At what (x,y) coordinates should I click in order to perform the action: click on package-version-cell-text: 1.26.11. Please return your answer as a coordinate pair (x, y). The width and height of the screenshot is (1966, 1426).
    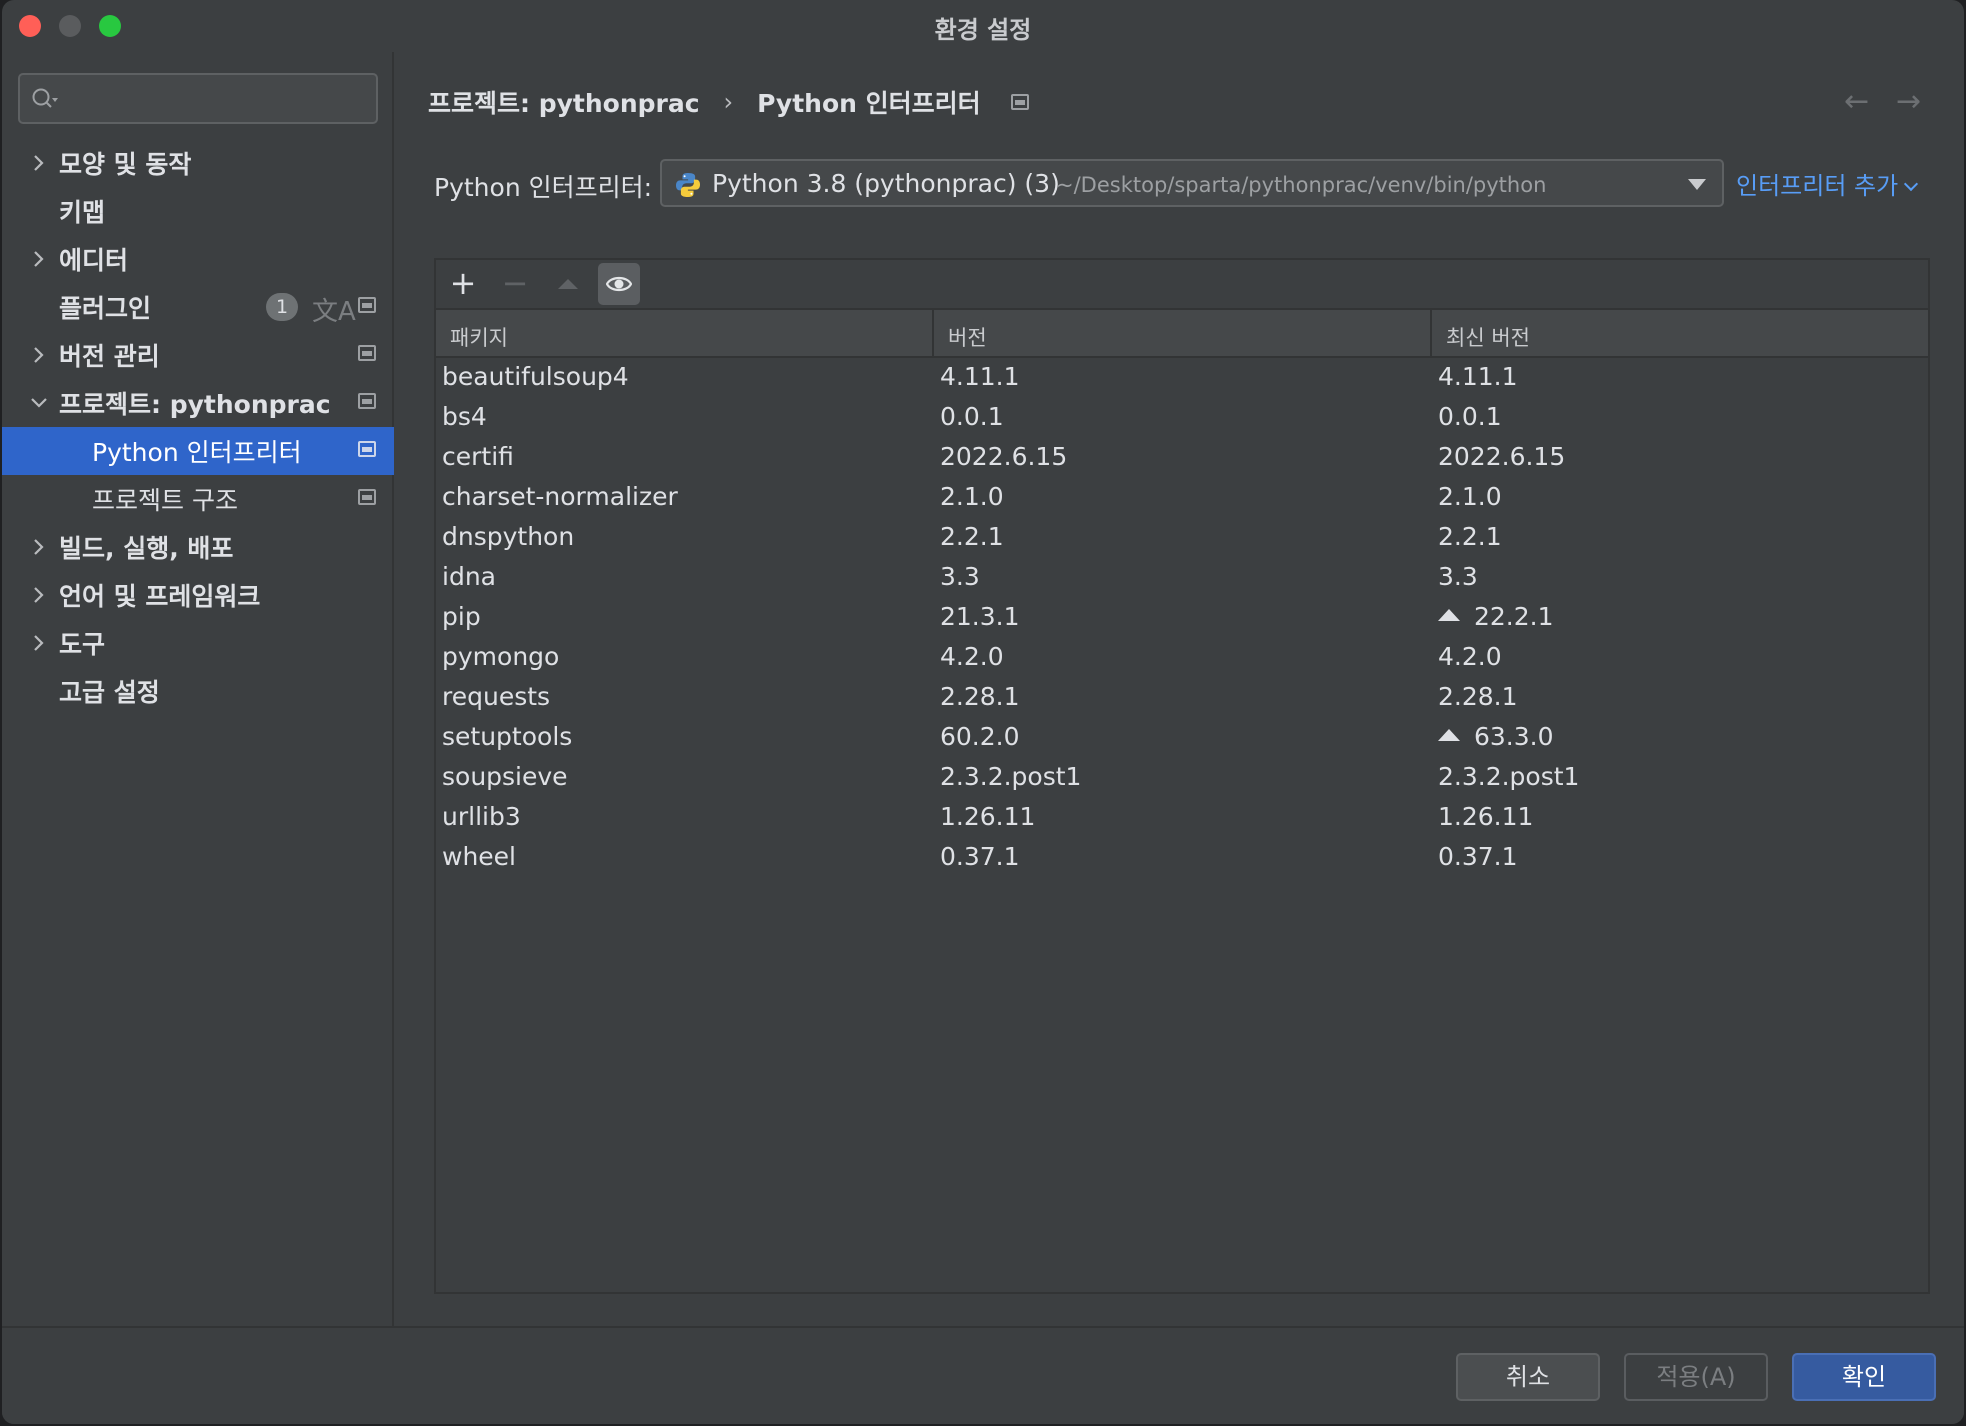
    Looking at the image, I should click on (988, 816).